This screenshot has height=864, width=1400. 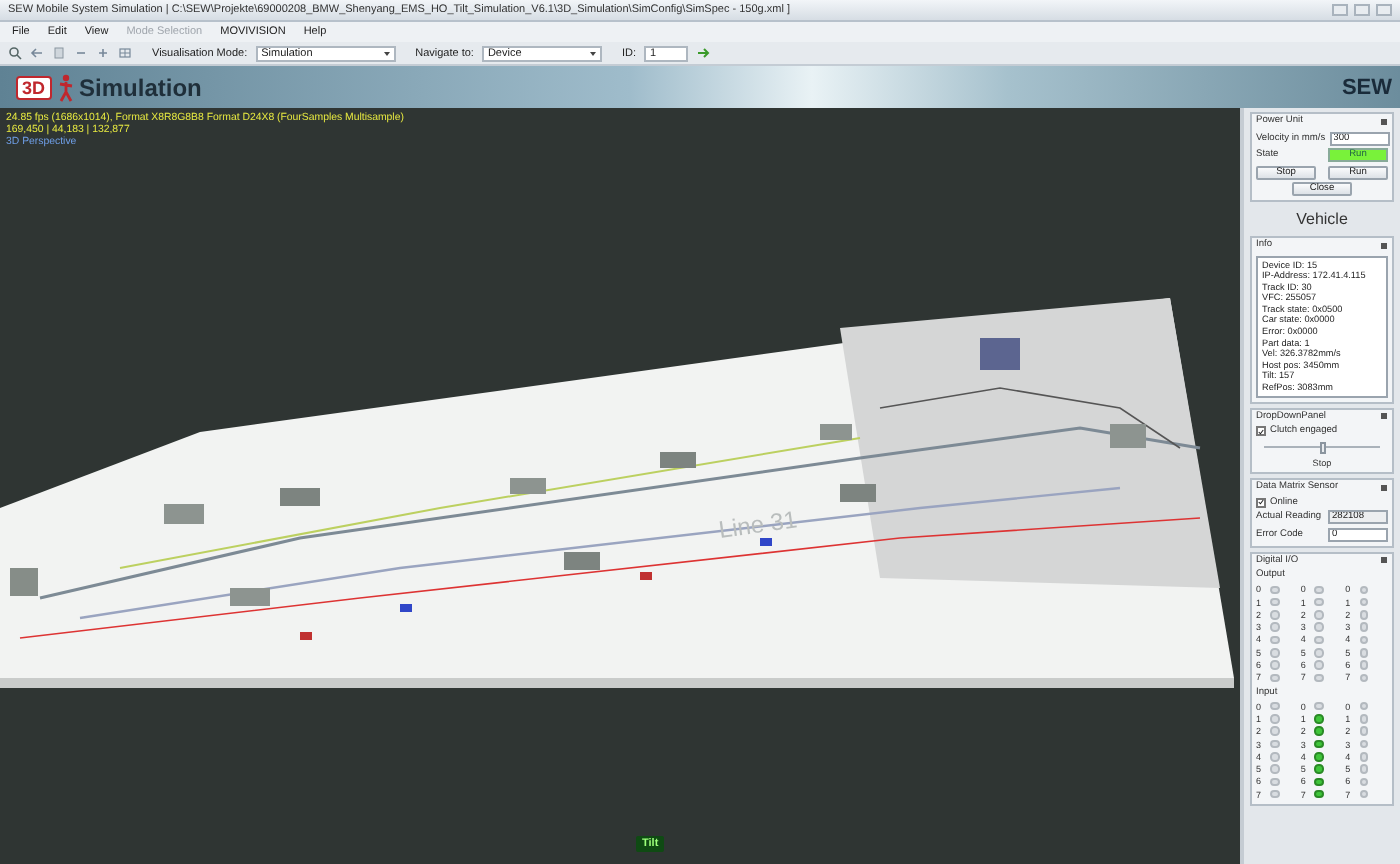 I want to click on logo-badge: 3D, so click(x=34, y=87).